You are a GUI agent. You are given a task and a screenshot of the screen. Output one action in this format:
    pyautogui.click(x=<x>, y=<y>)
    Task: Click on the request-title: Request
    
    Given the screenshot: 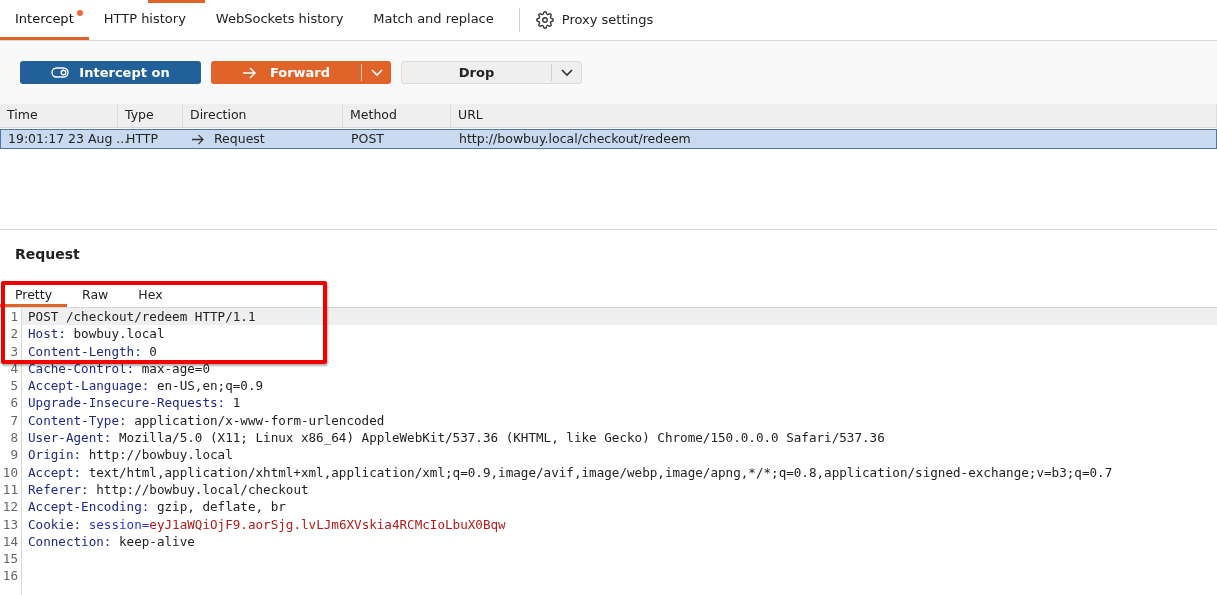 What is the action you would take?
    pyautogui.click(x=47, y=254)
    